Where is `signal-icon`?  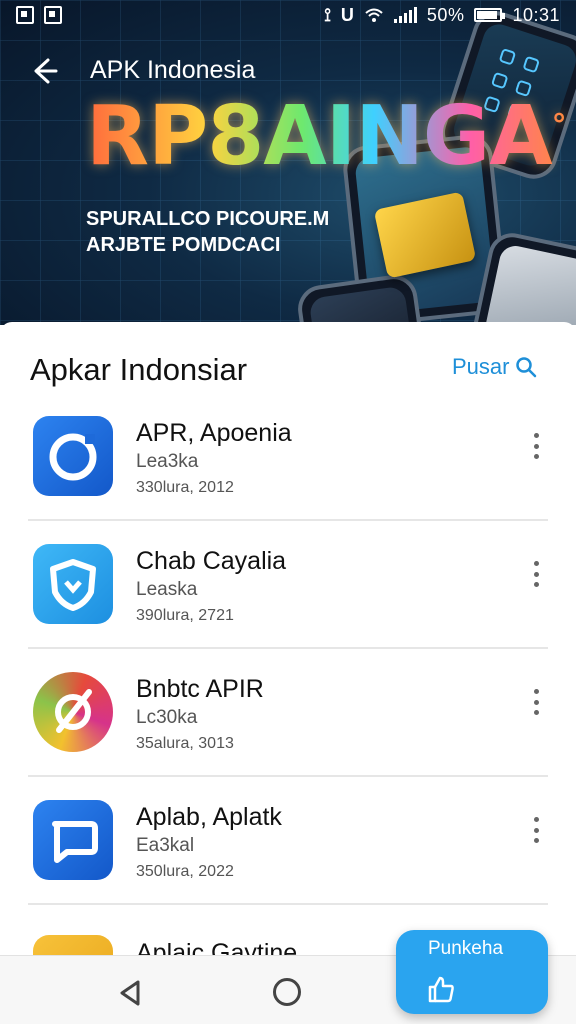
signal-icon is located at coordinates (405, 15).